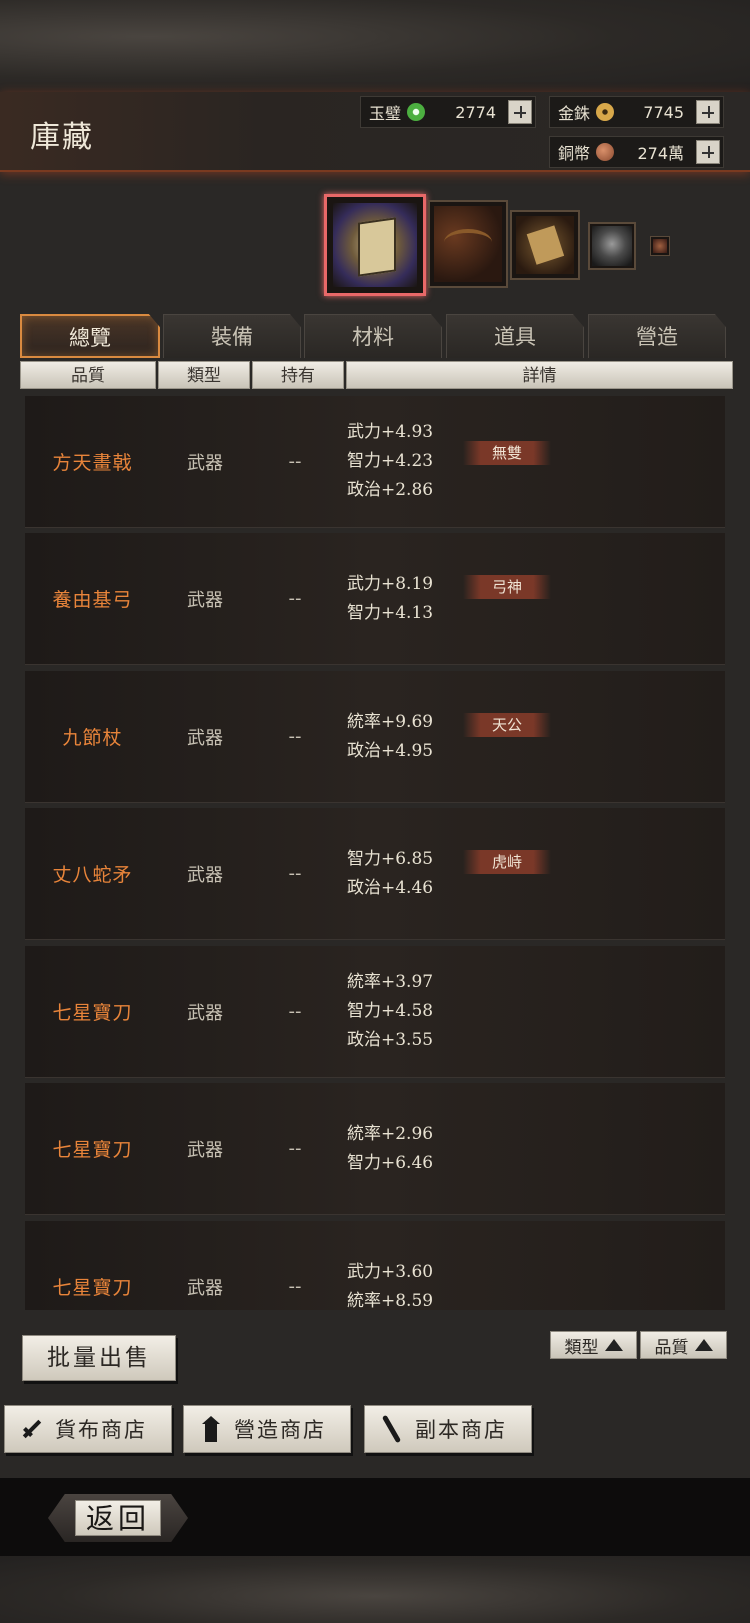 The height and width of the screenshot is (1623, 750). Describe the element at coordinates (708, 112) in the screenshot. I see `add-gold-button` at that location.